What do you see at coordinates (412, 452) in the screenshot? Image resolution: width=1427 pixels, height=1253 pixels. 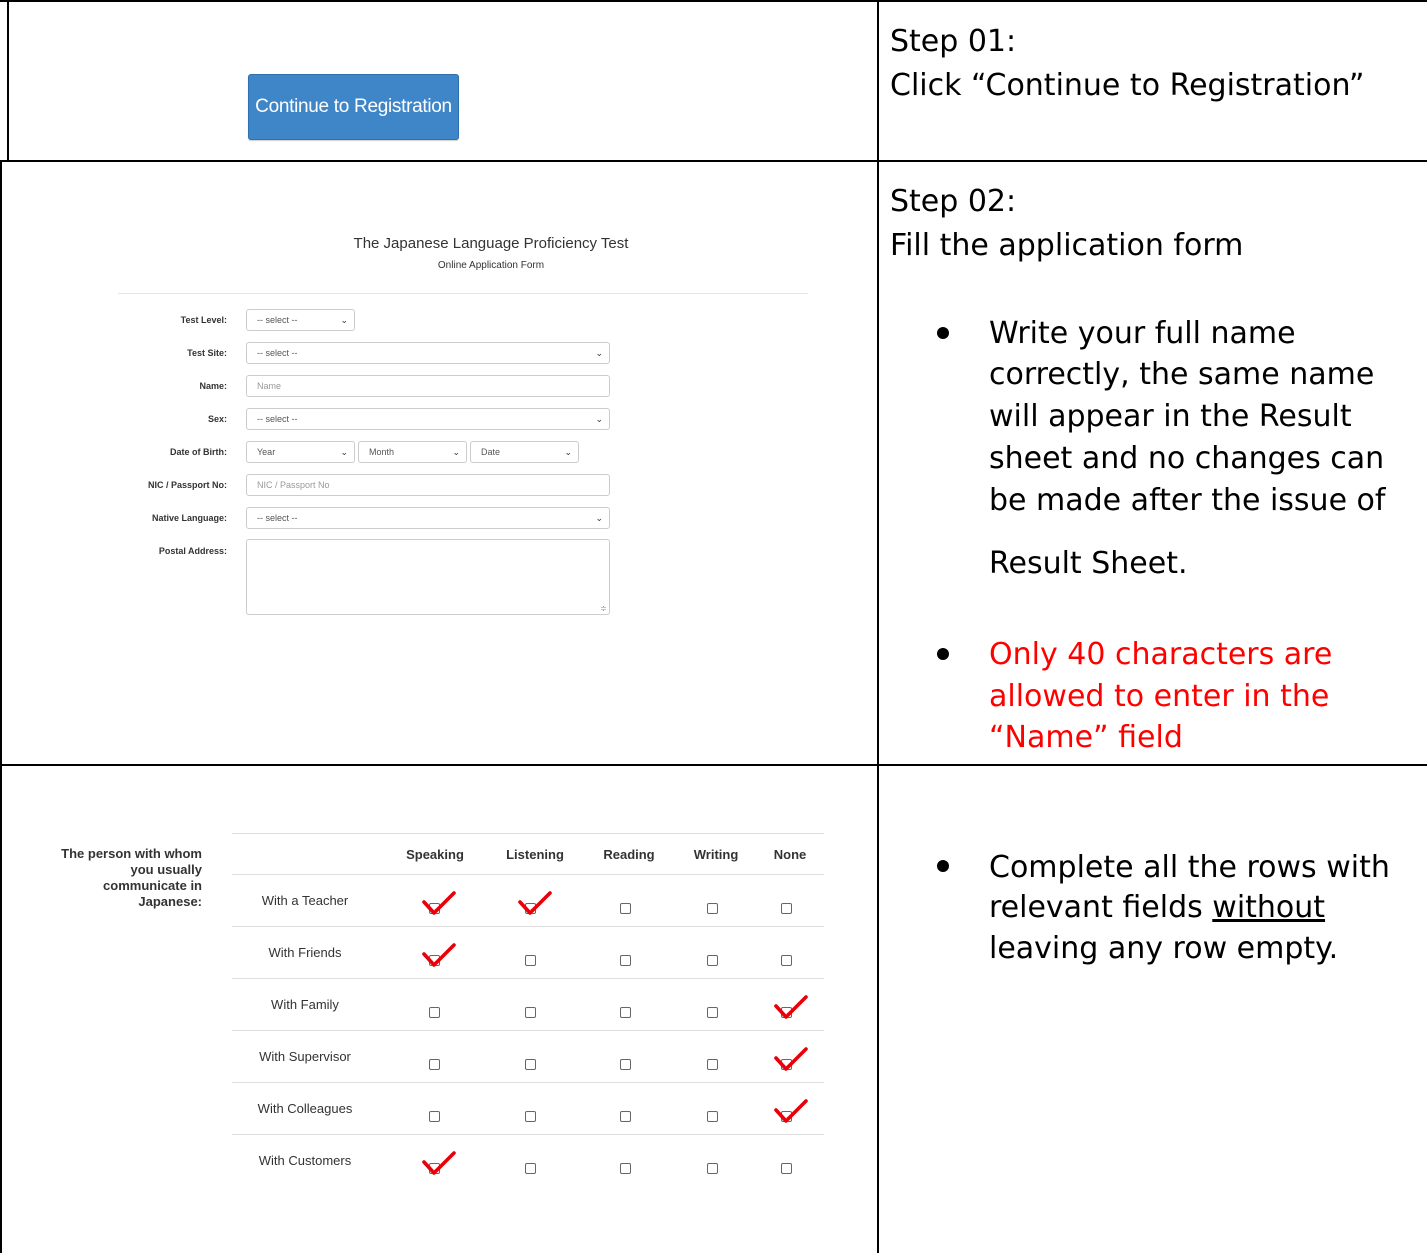 I see `dob-month-select: Month ⌄` at bounding box center [412, 452].